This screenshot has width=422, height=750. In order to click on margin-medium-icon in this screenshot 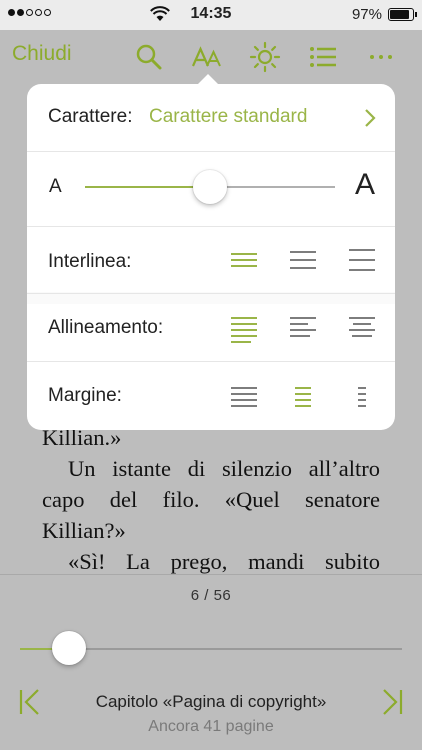, I will do `click(303, 396)`.